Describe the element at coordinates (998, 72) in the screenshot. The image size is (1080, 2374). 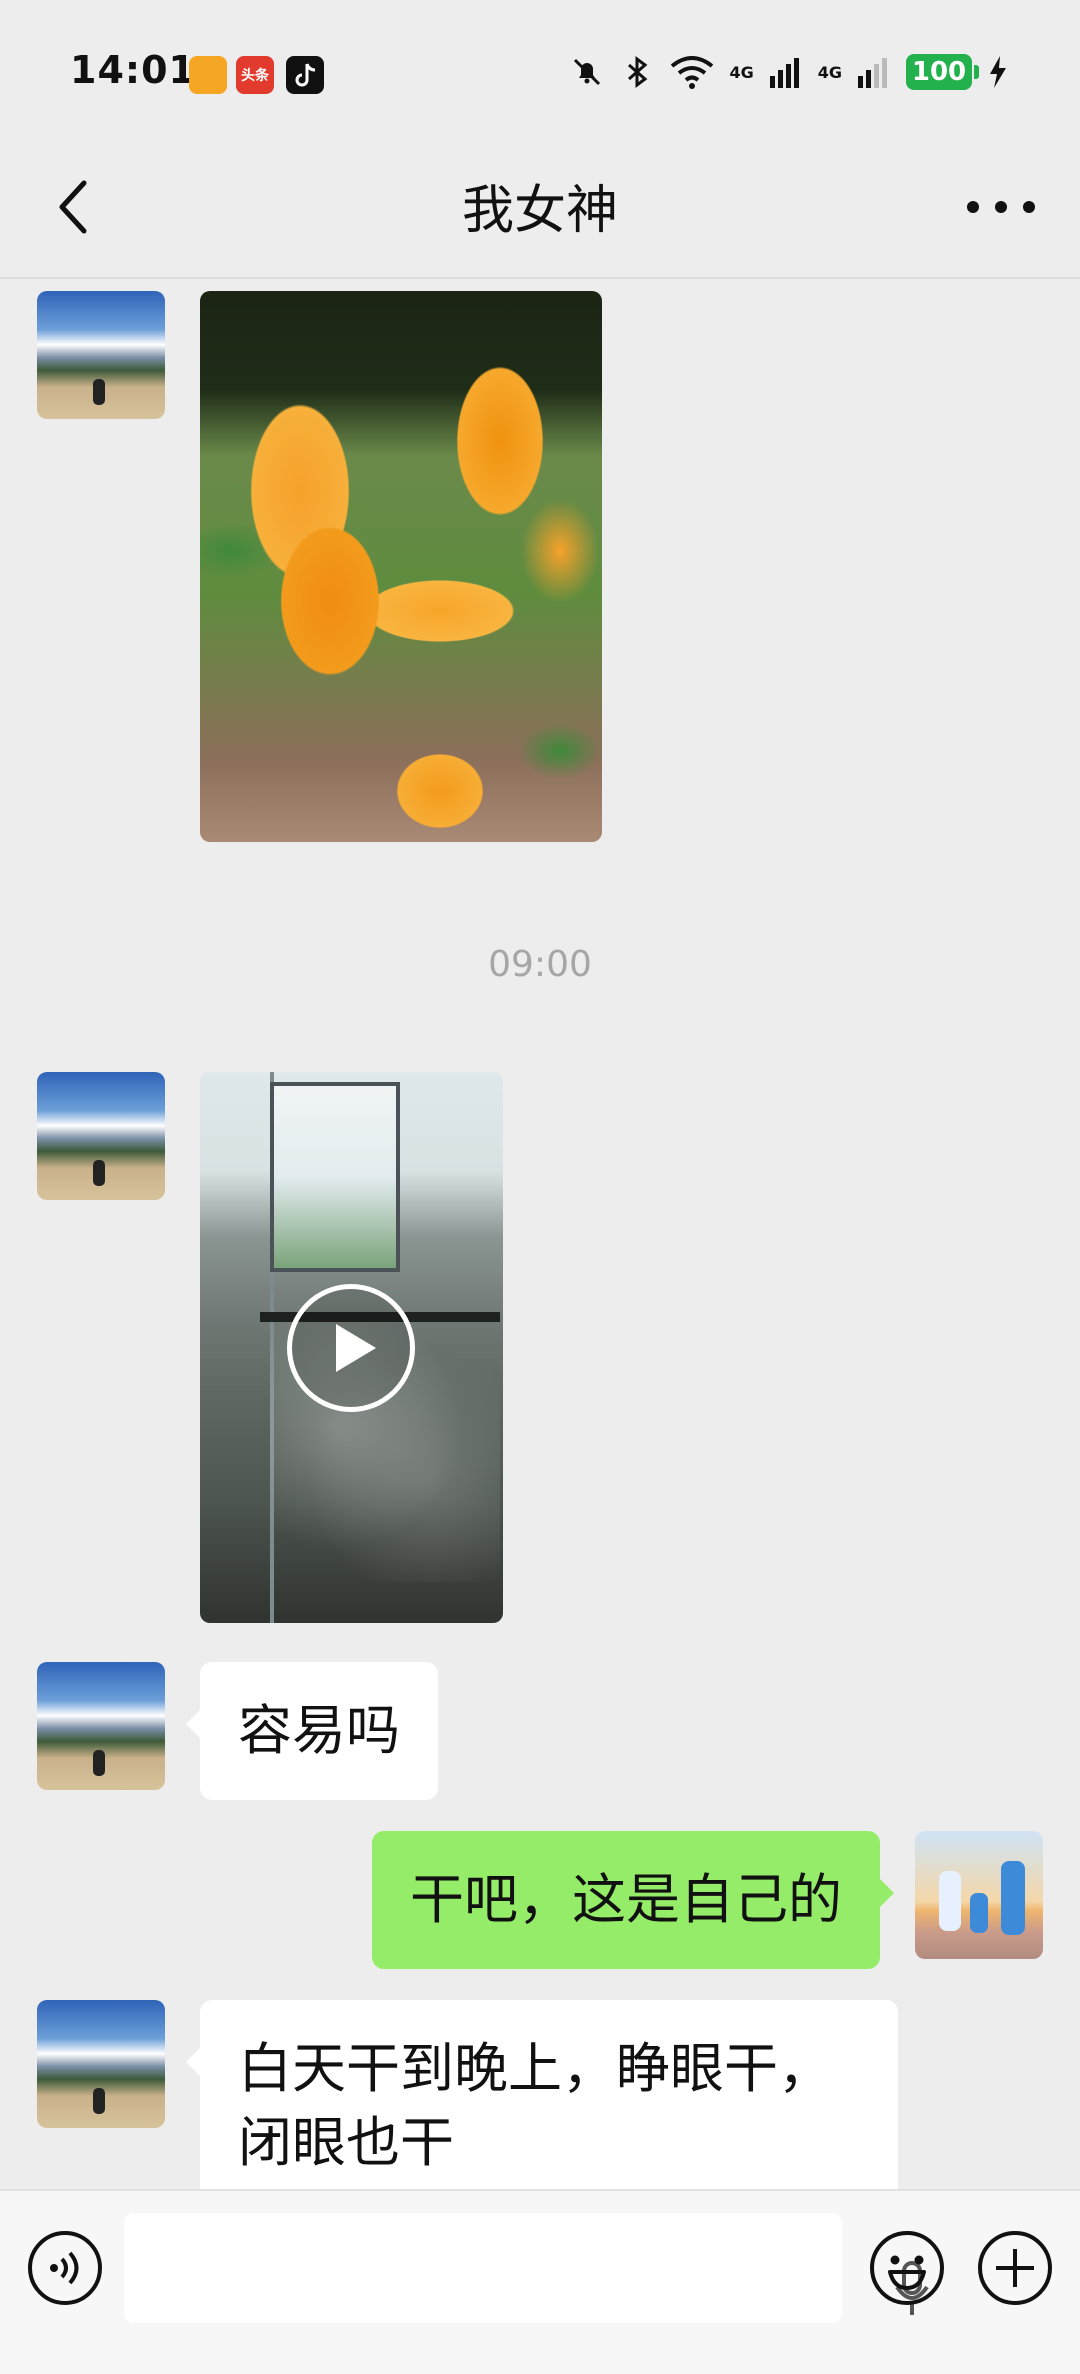
I see `charging-icon` at that location.